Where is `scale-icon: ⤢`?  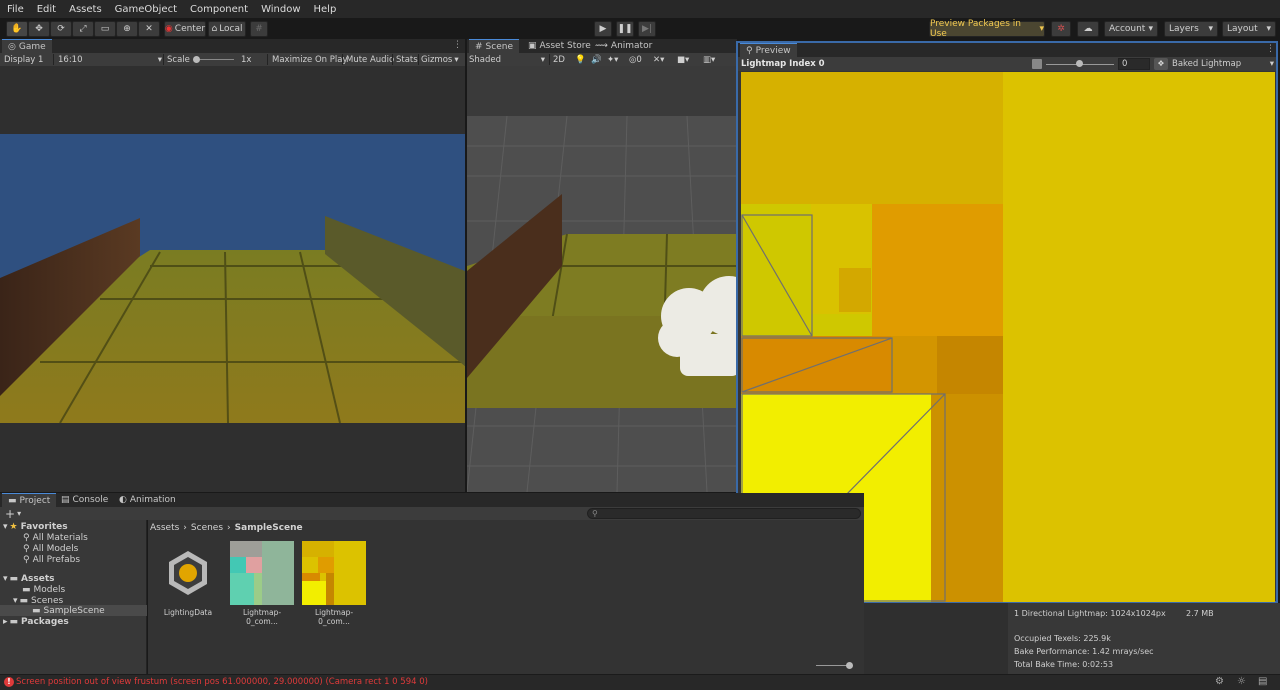 scale-icon: ⤢ is located at coordinates (83, 29).